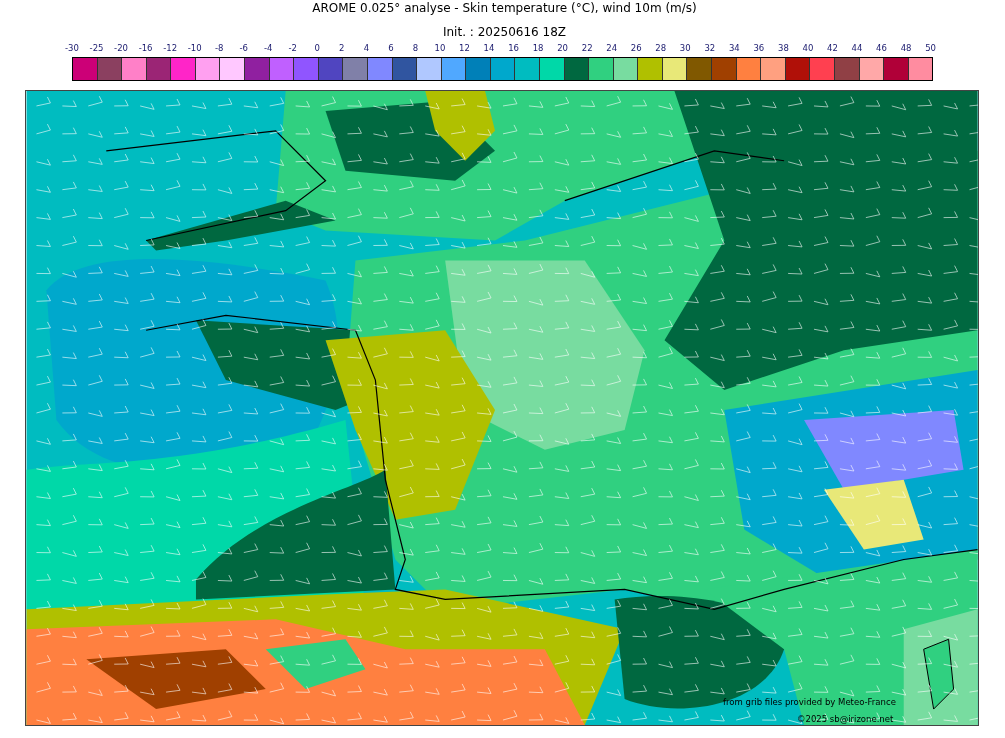 The image size is (1005, 738). I want to click on scale-tick-label: 32, so click(710, 48).